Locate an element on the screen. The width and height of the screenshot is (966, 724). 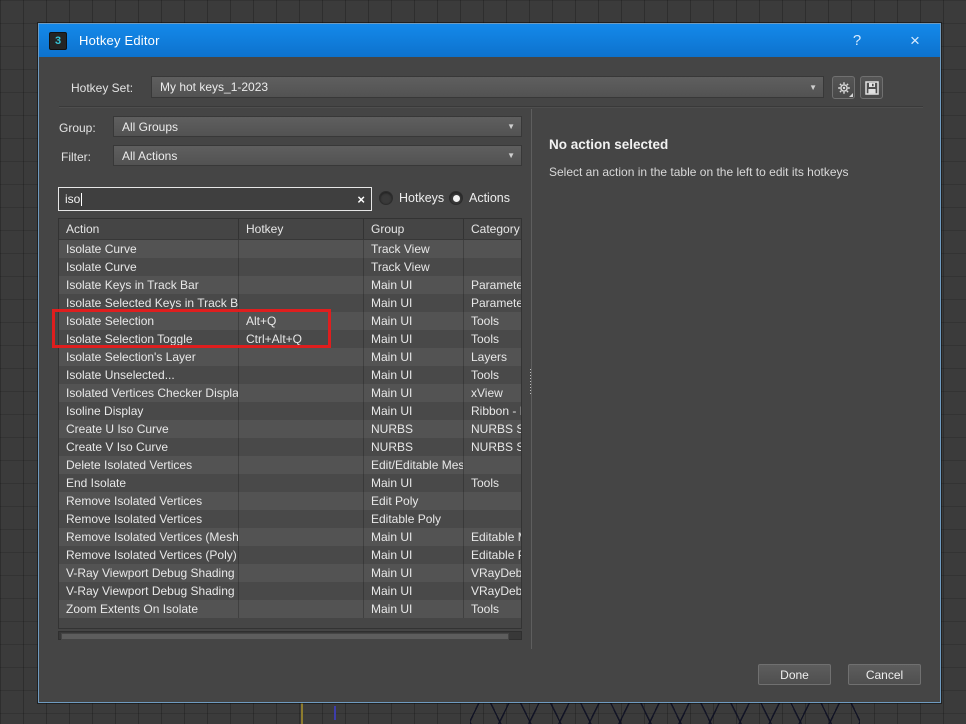
hotkey-set-value: My hot keys_1-2023 is located at coordinates (214, 87).